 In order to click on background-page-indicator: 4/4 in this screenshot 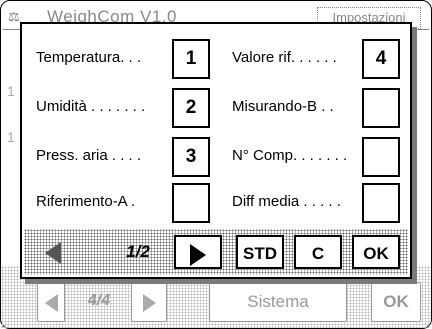, I will do `click(99, 300)`.